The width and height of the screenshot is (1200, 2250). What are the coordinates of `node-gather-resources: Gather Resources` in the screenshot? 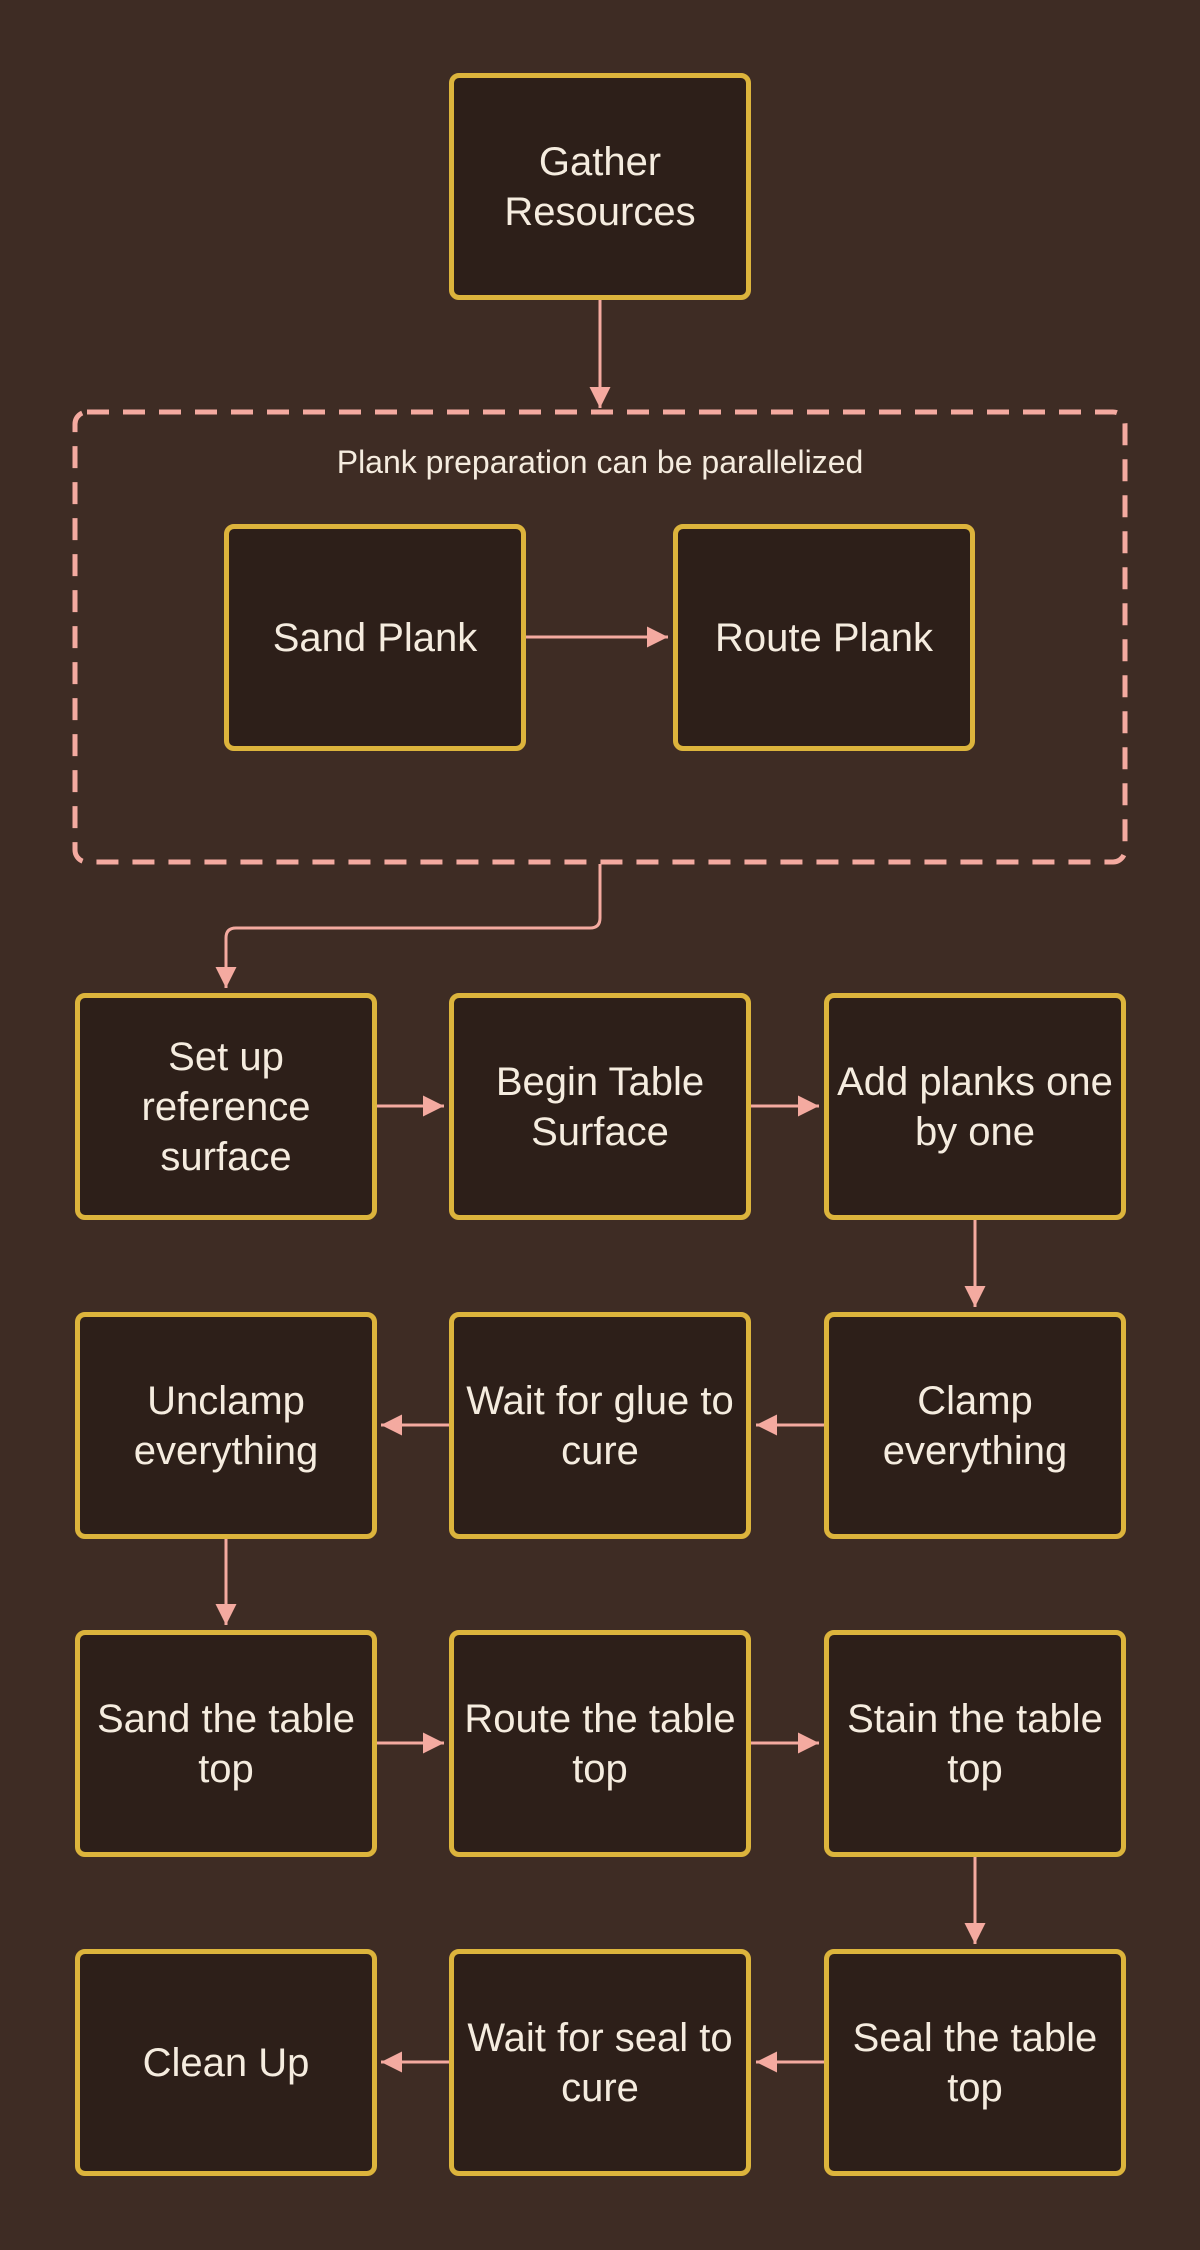 It's located at (600, 186).